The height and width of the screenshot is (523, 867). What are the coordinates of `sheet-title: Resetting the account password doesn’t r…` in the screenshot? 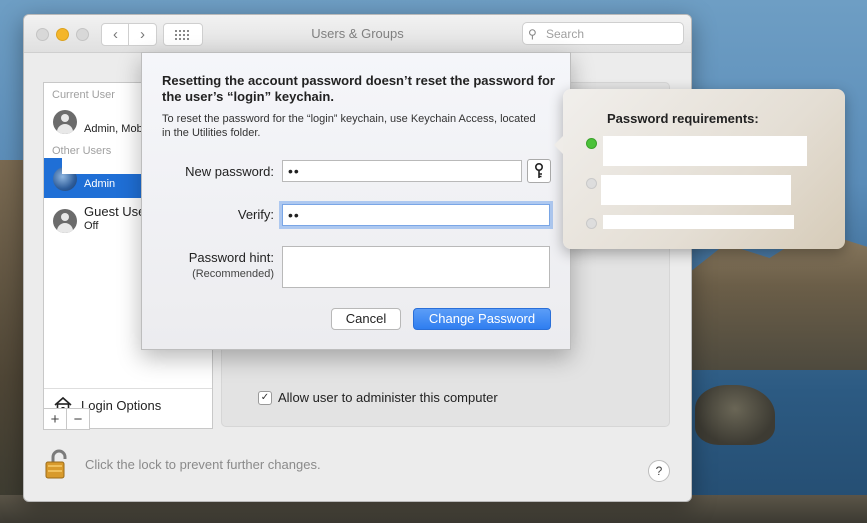 It's located at (358, 88).